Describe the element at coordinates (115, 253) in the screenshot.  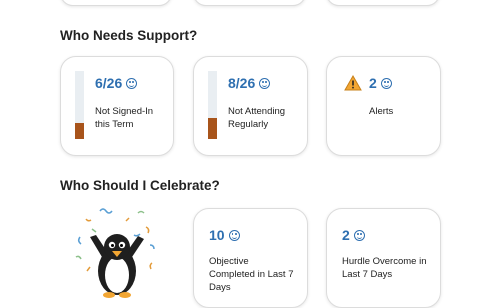
I see `penguin-illustration` at that location.